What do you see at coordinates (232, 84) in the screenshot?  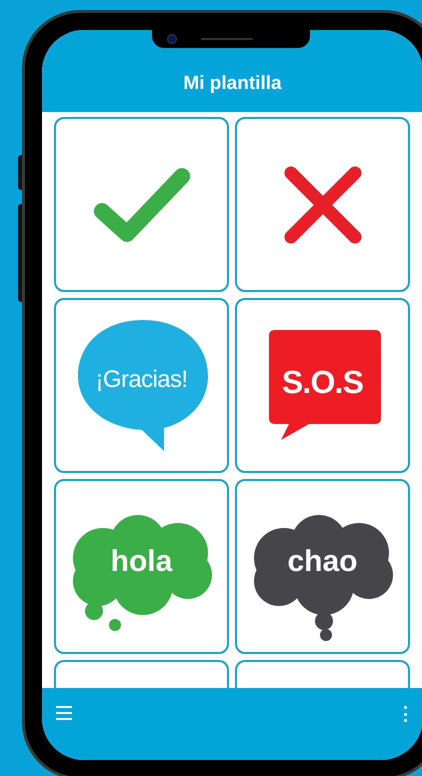 I see `header-title: Mi plantilla` at bounding box center [232, 84].